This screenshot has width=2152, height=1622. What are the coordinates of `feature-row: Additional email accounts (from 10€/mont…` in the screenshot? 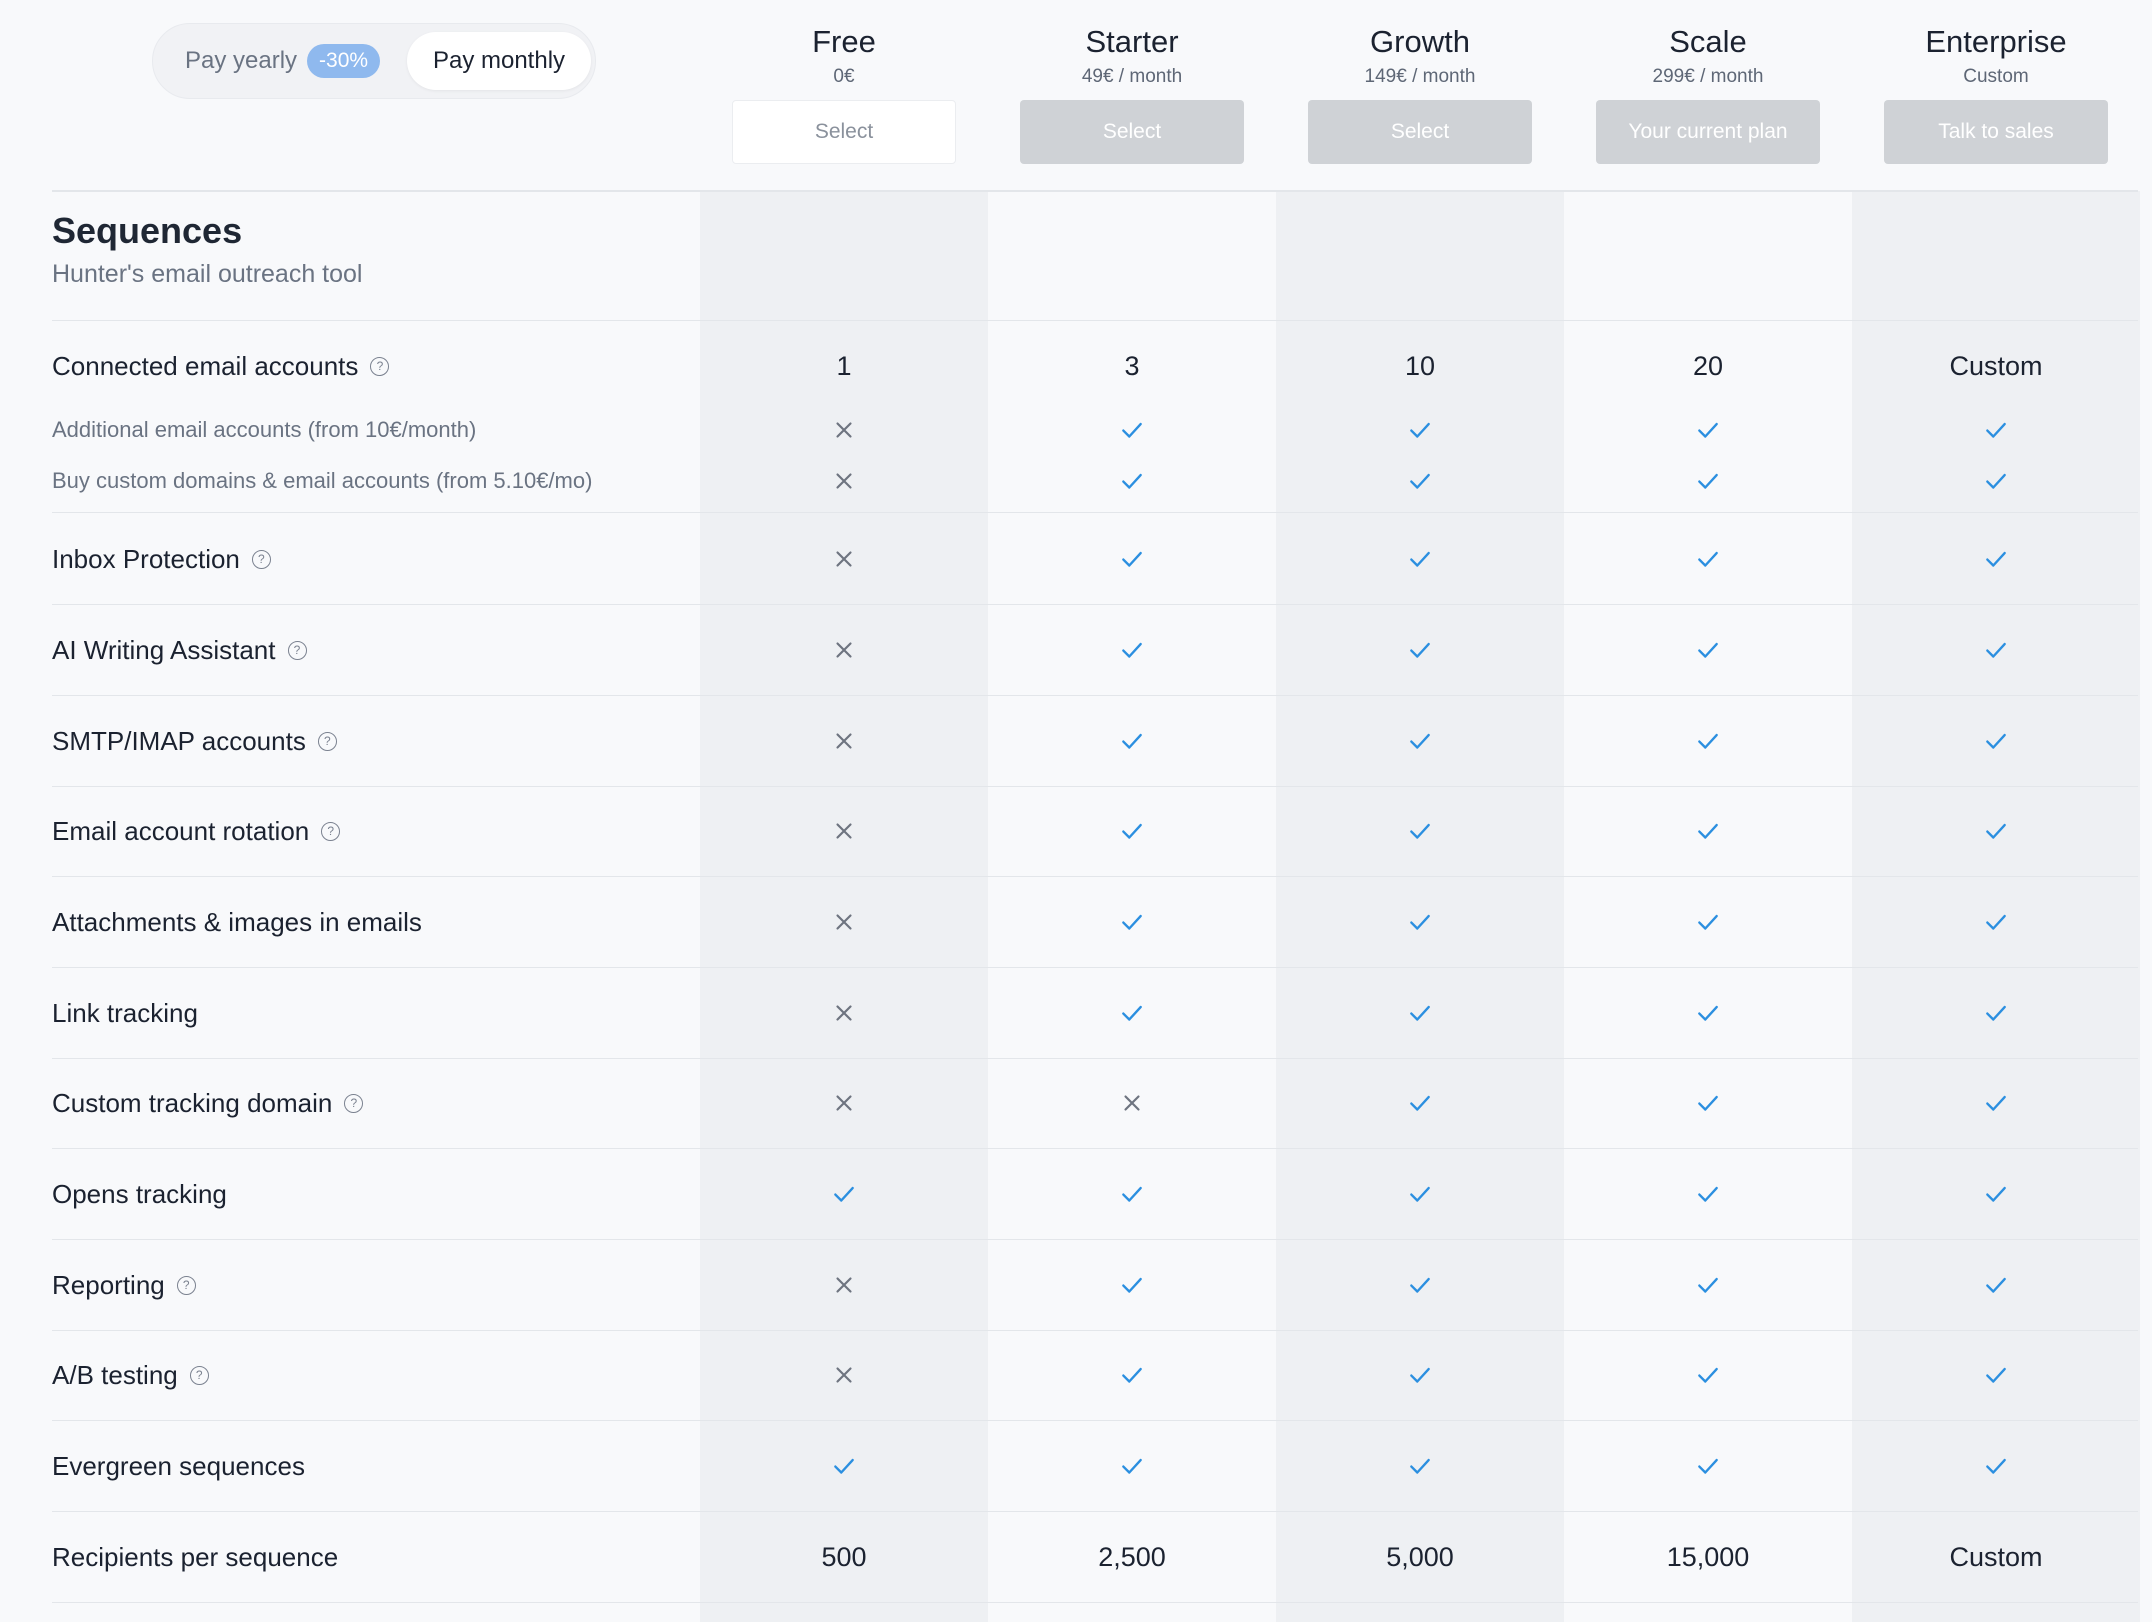 It's located at (1076, 430).